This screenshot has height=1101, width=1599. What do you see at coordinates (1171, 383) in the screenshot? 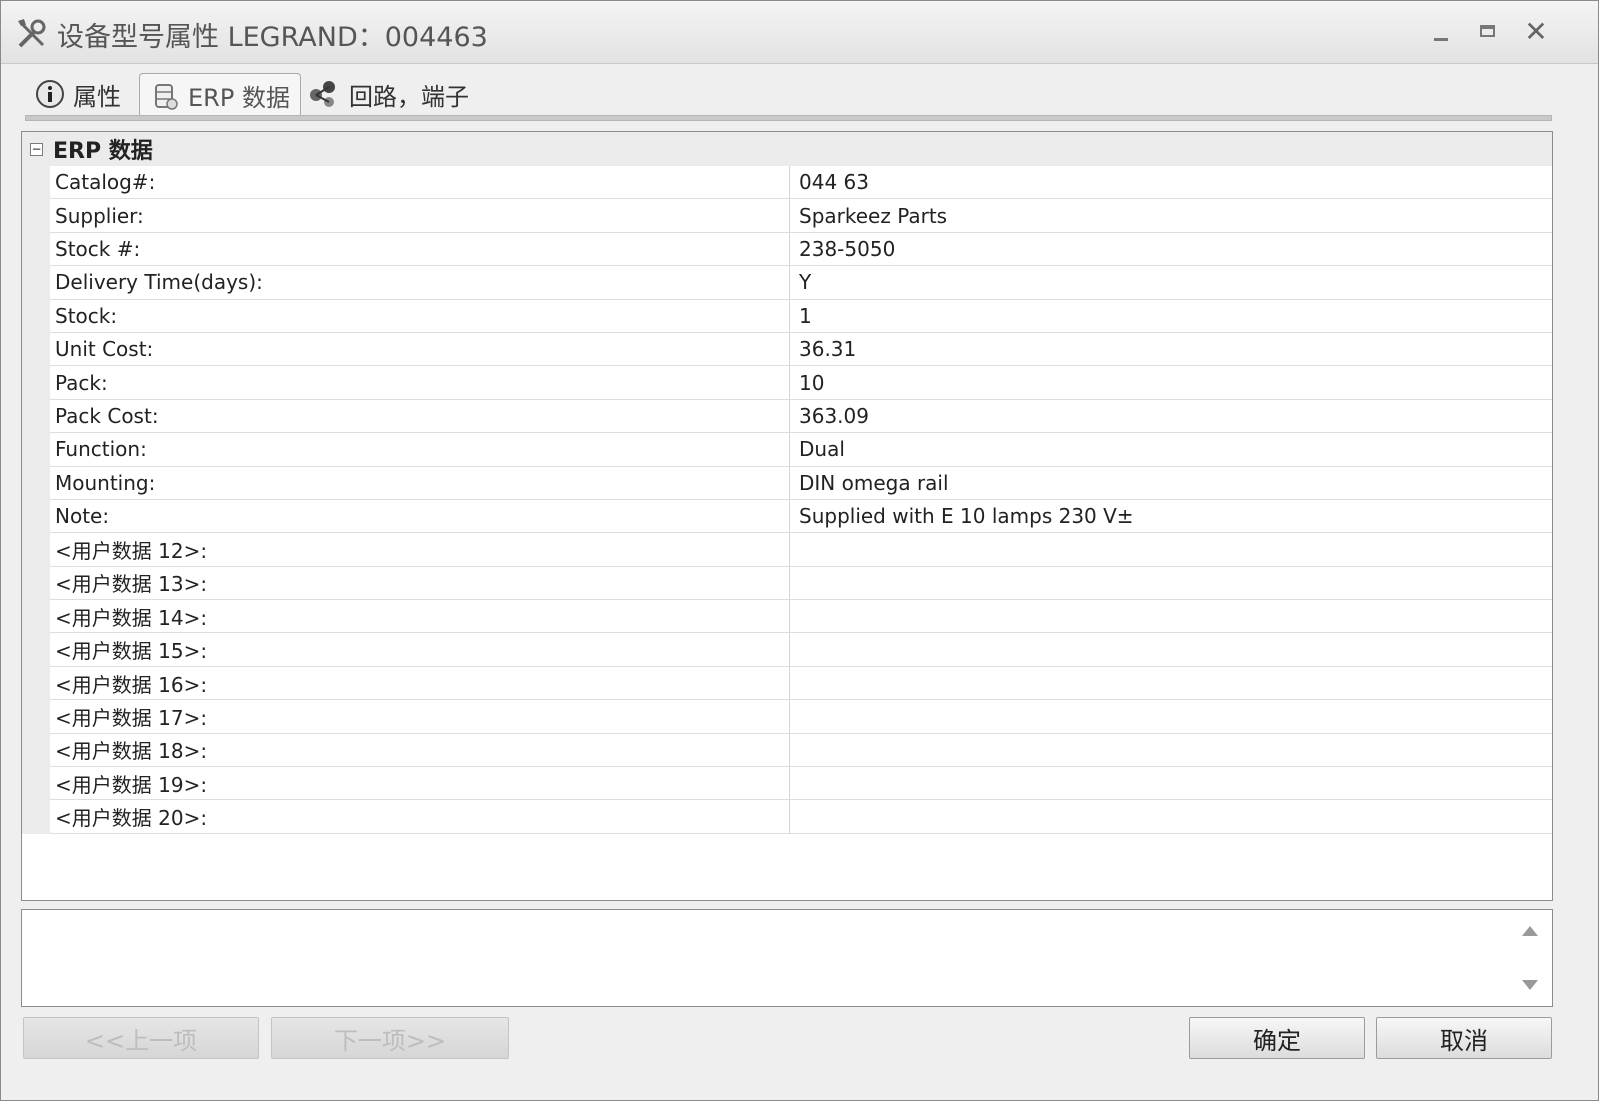
I see `property-value: 10` at bounding box center [1171, 383].